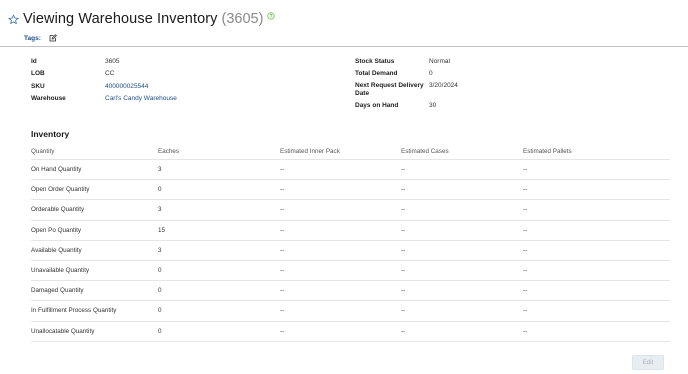 Image resolution: width=688 pixels, height=374 pixels. What do you see at coordinates (53, 38) in the screenshot?
I see `edit-tags-icon` at bounding box center [53, 38].